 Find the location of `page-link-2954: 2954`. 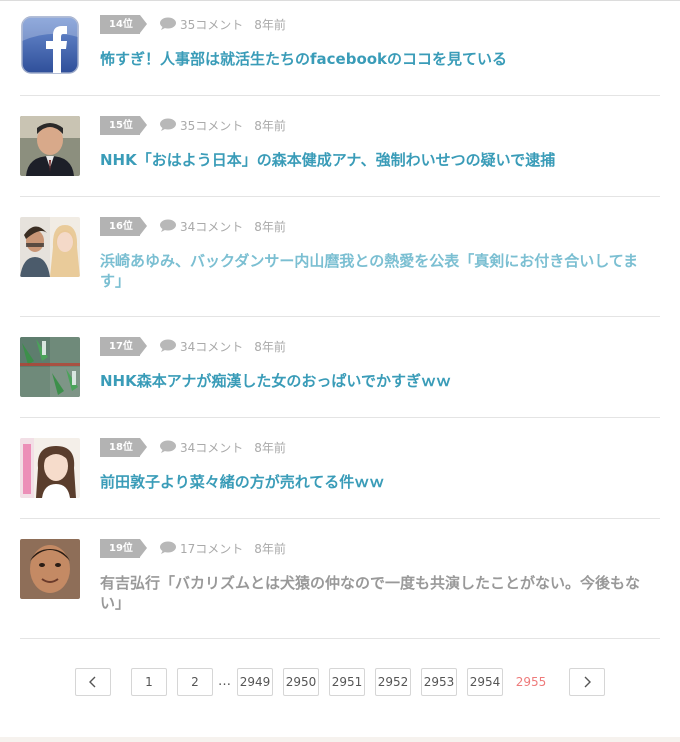

page-link-2954: 2954 is located at coordinates (485, 682).